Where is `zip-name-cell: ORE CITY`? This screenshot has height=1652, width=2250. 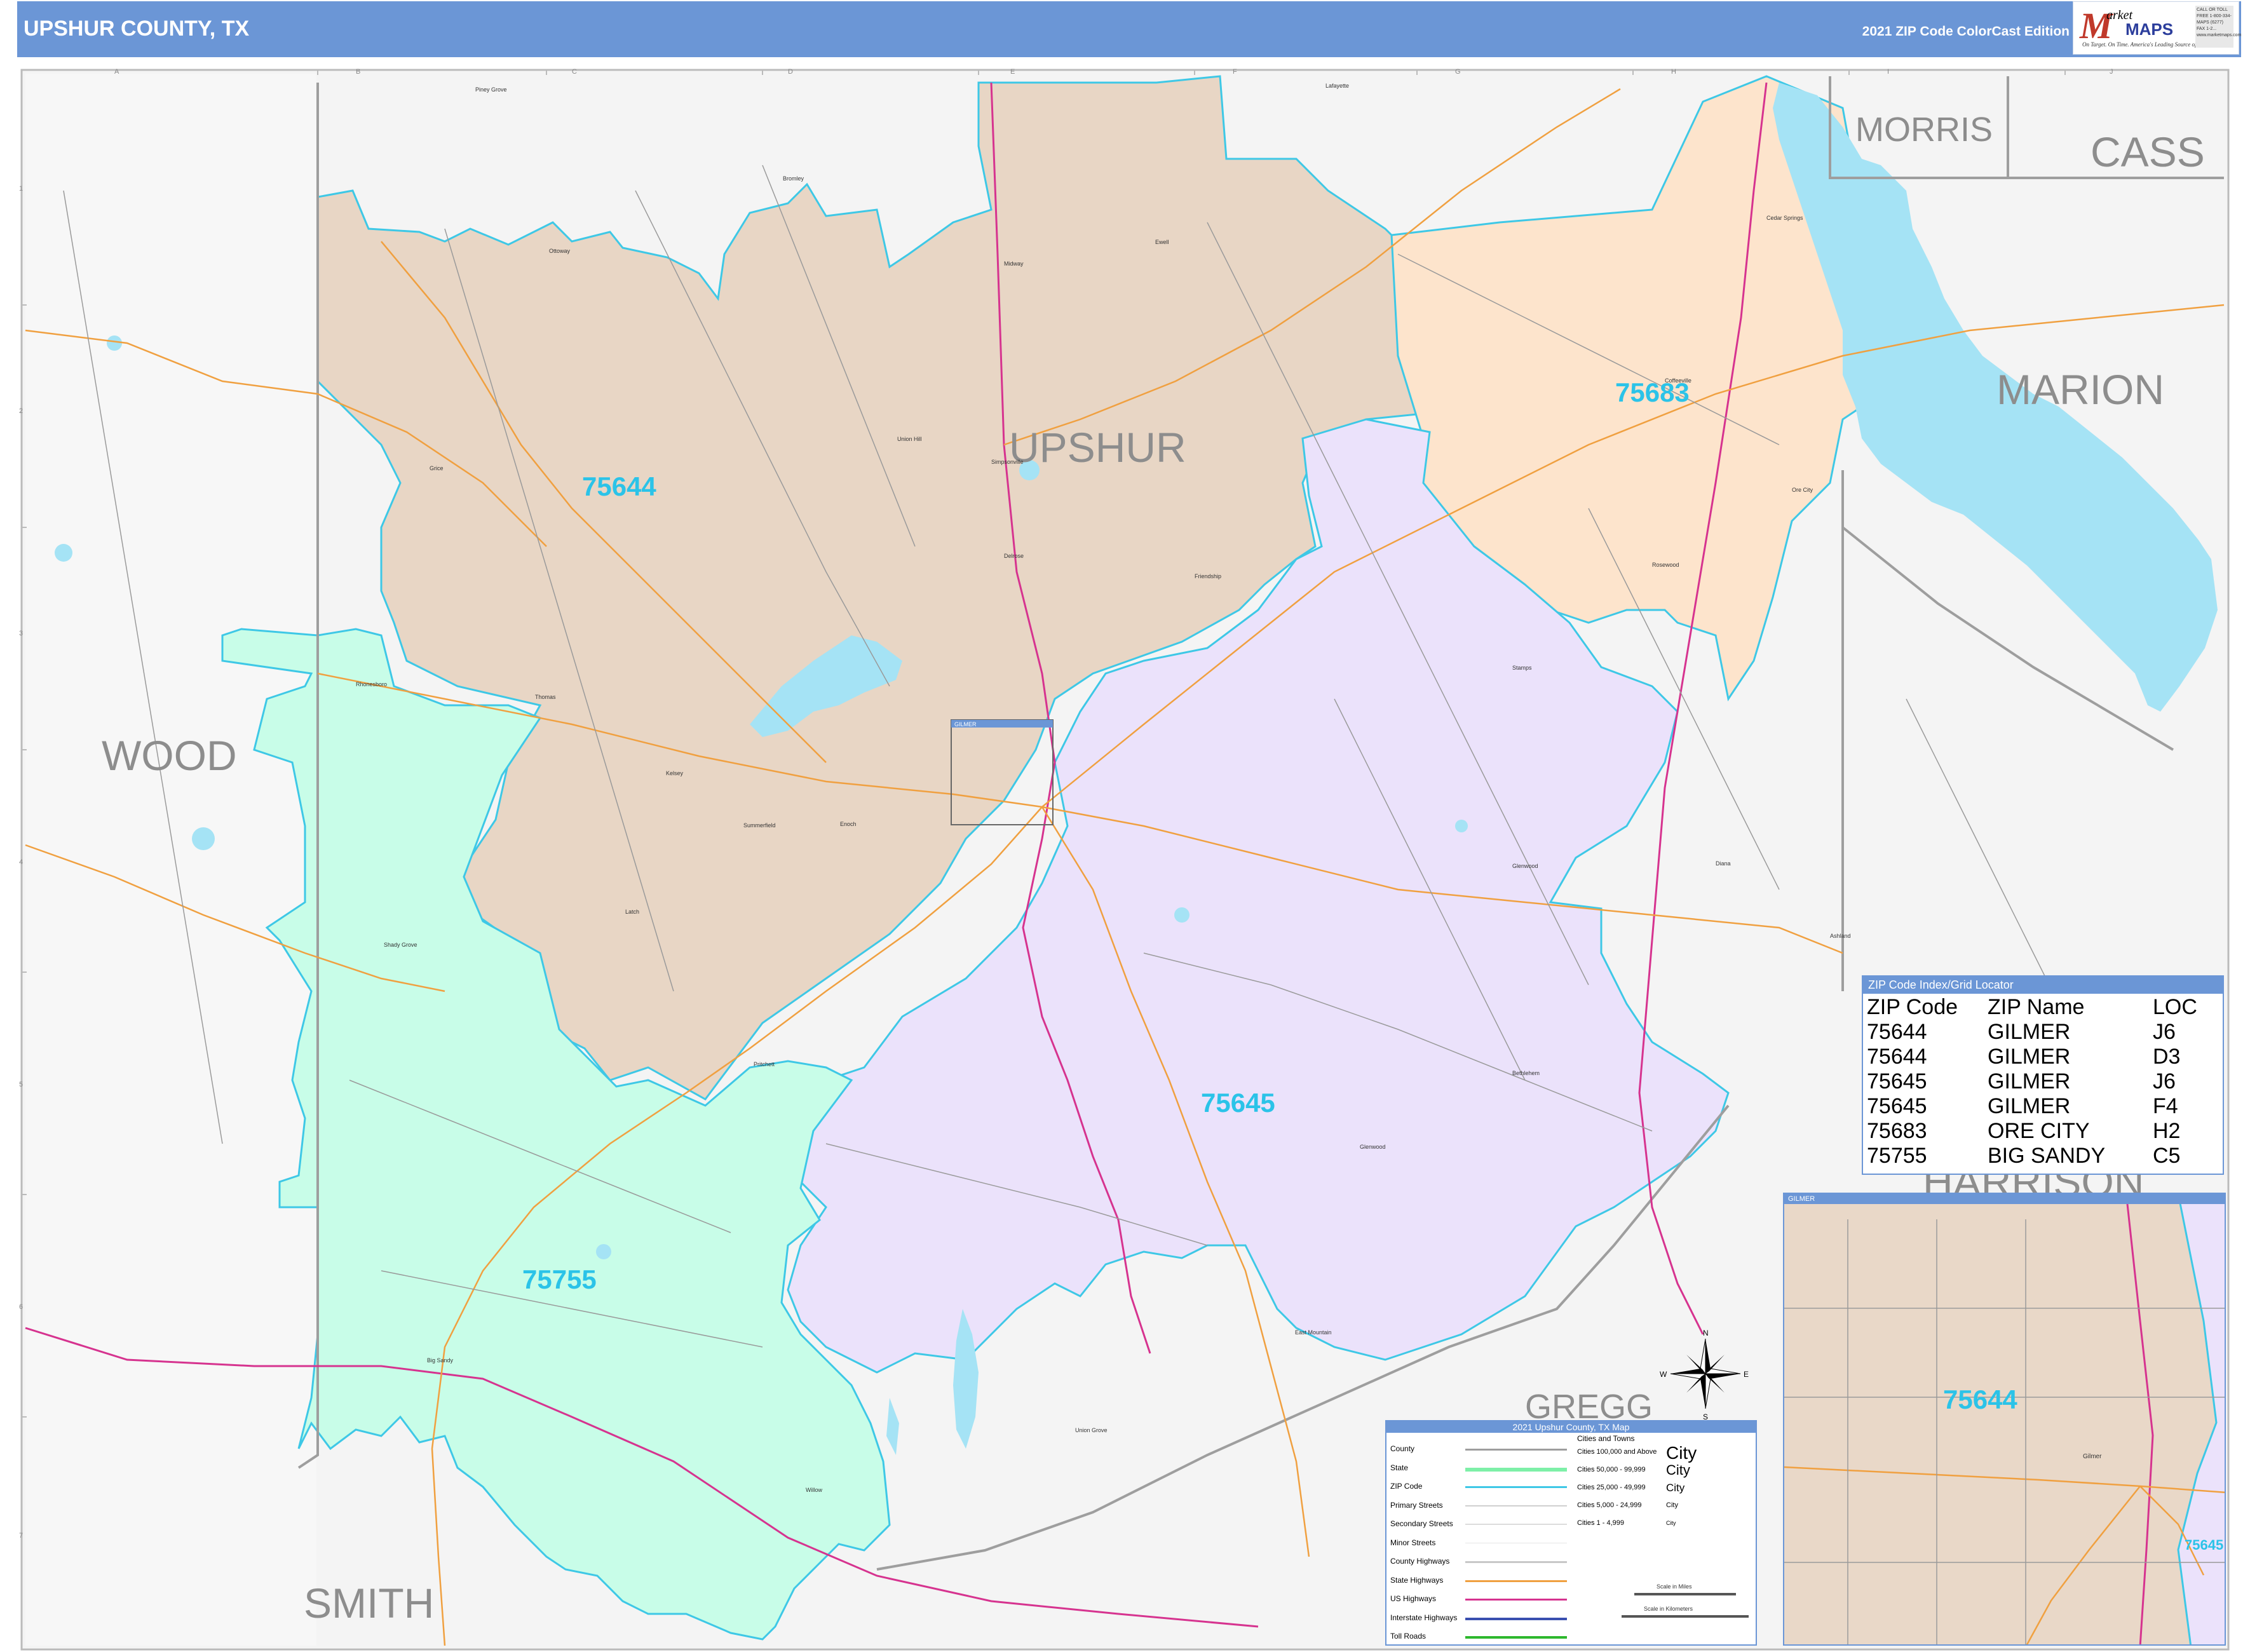 zip-name-cell: ORE CITY is located at coordinates (2039, 1131).